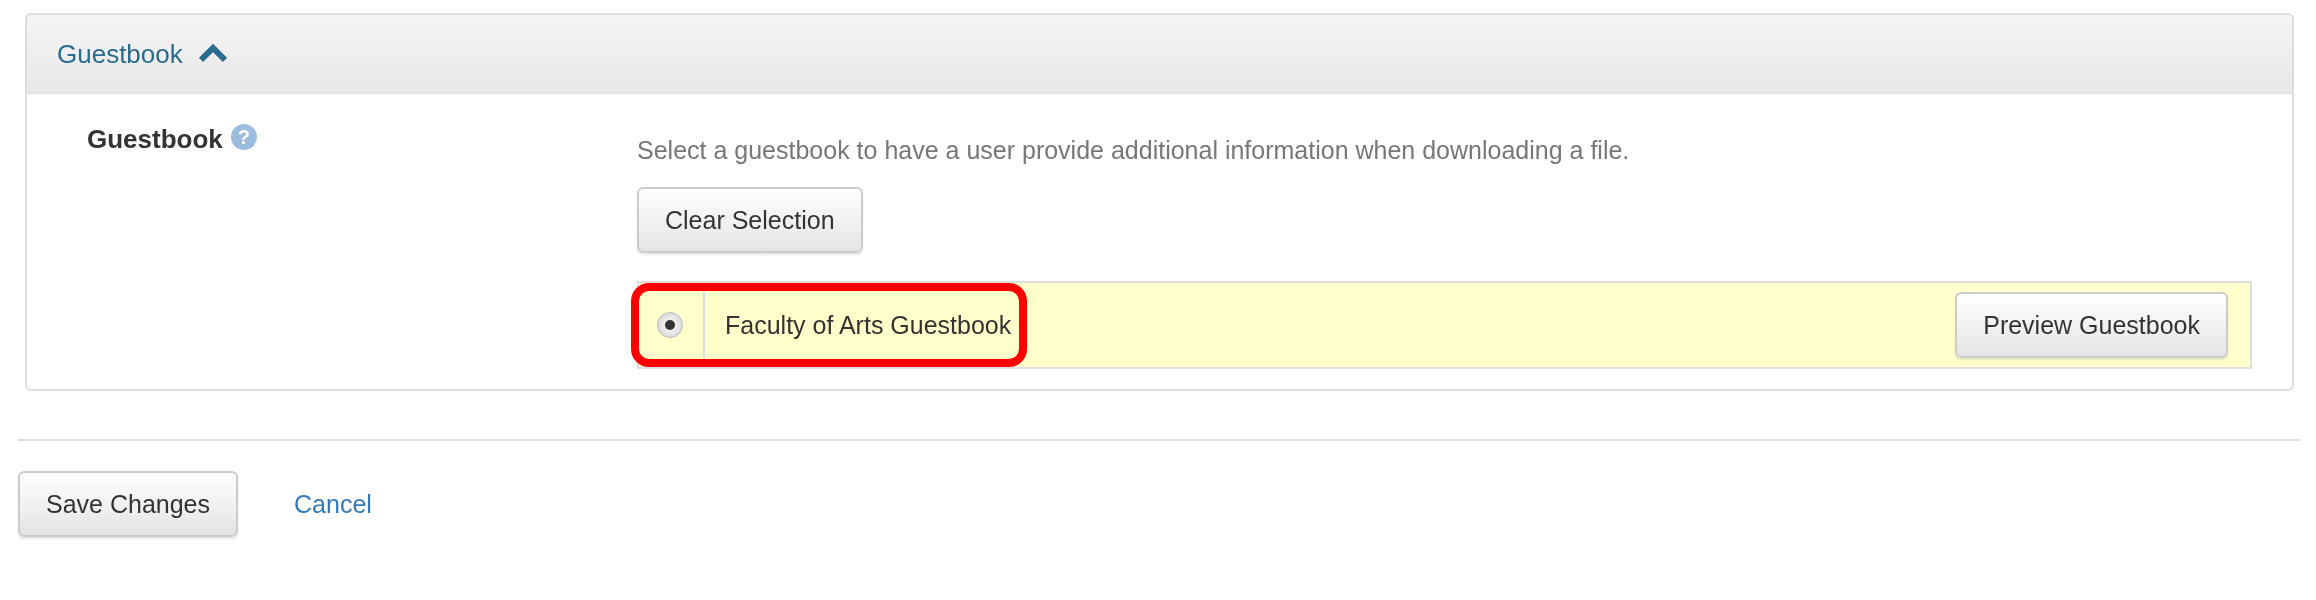 The height and width of the screenshot is (600, 2316). What do you see at coordinates (128, 504) in the screenshot?
I see `save-changes-button: Save Changes` at bounding box center [128, 504].